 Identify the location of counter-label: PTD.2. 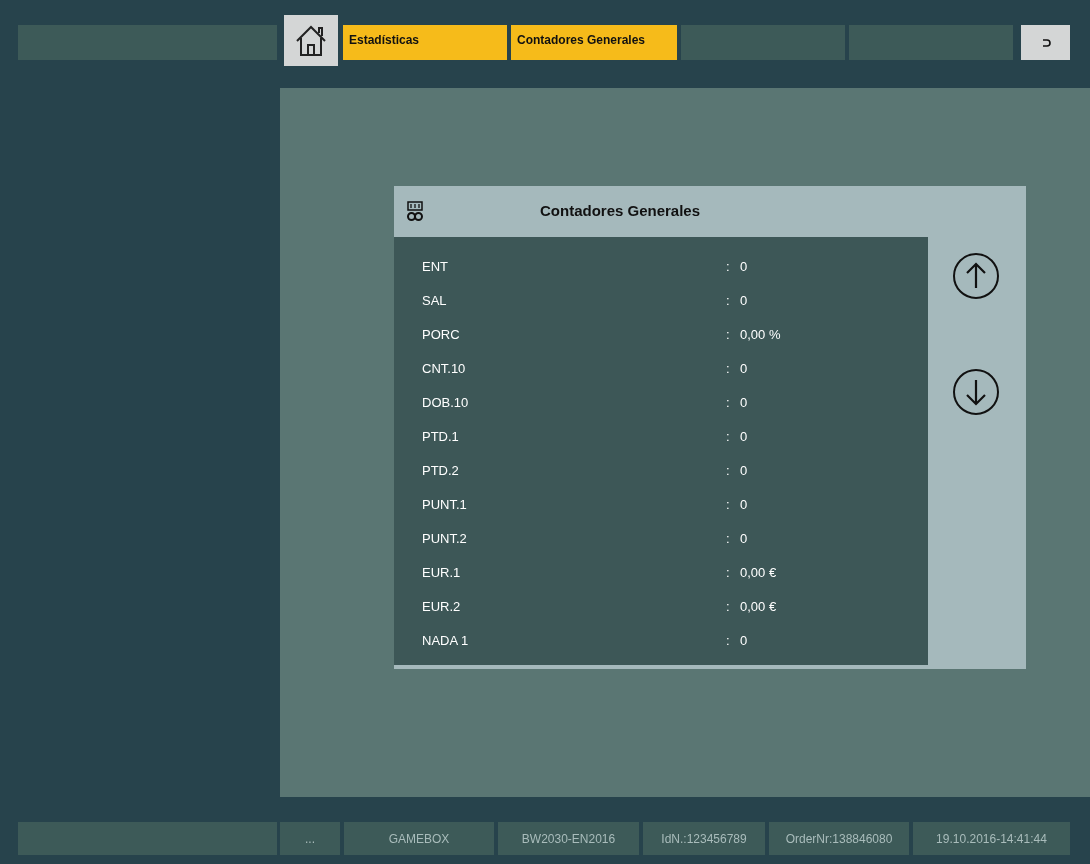
(440, 471).